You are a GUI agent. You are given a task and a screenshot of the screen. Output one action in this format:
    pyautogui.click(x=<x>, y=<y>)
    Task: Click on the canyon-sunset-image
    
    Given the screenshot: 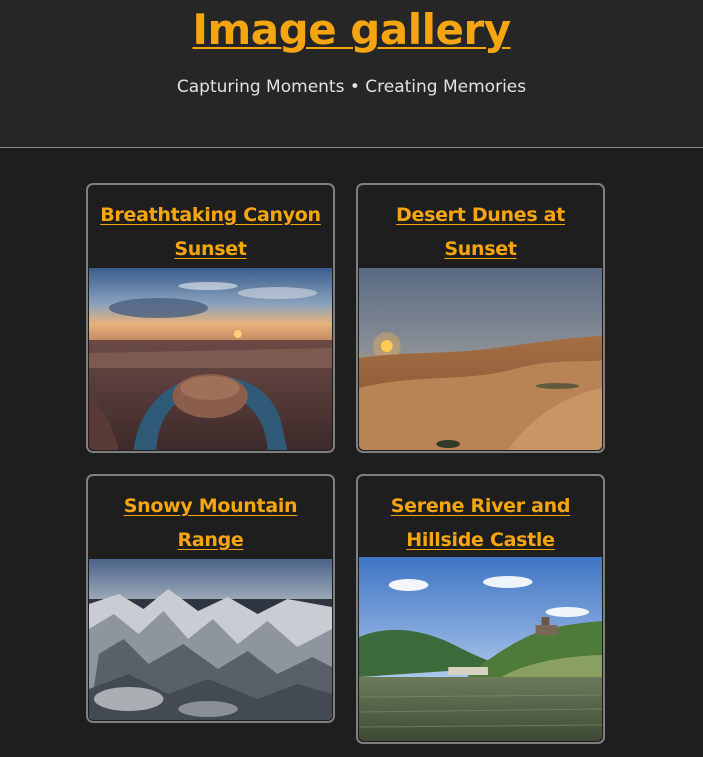 What is the action you would take?
    pyautogui.click(x=210, y=359)
    